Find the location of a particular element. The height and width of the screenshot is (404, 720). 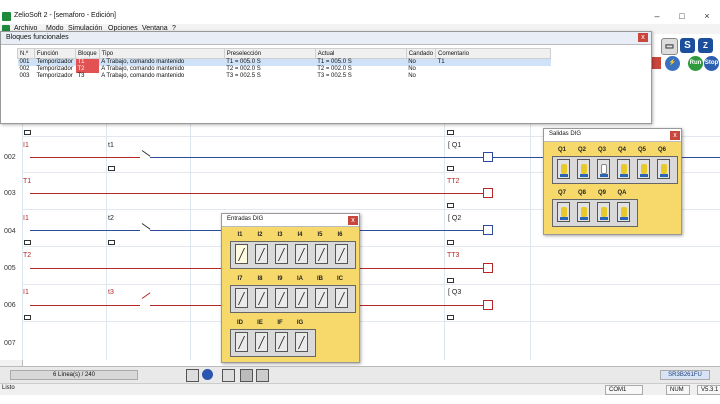

col-header: Comentario is located at coordinates (493, 53).